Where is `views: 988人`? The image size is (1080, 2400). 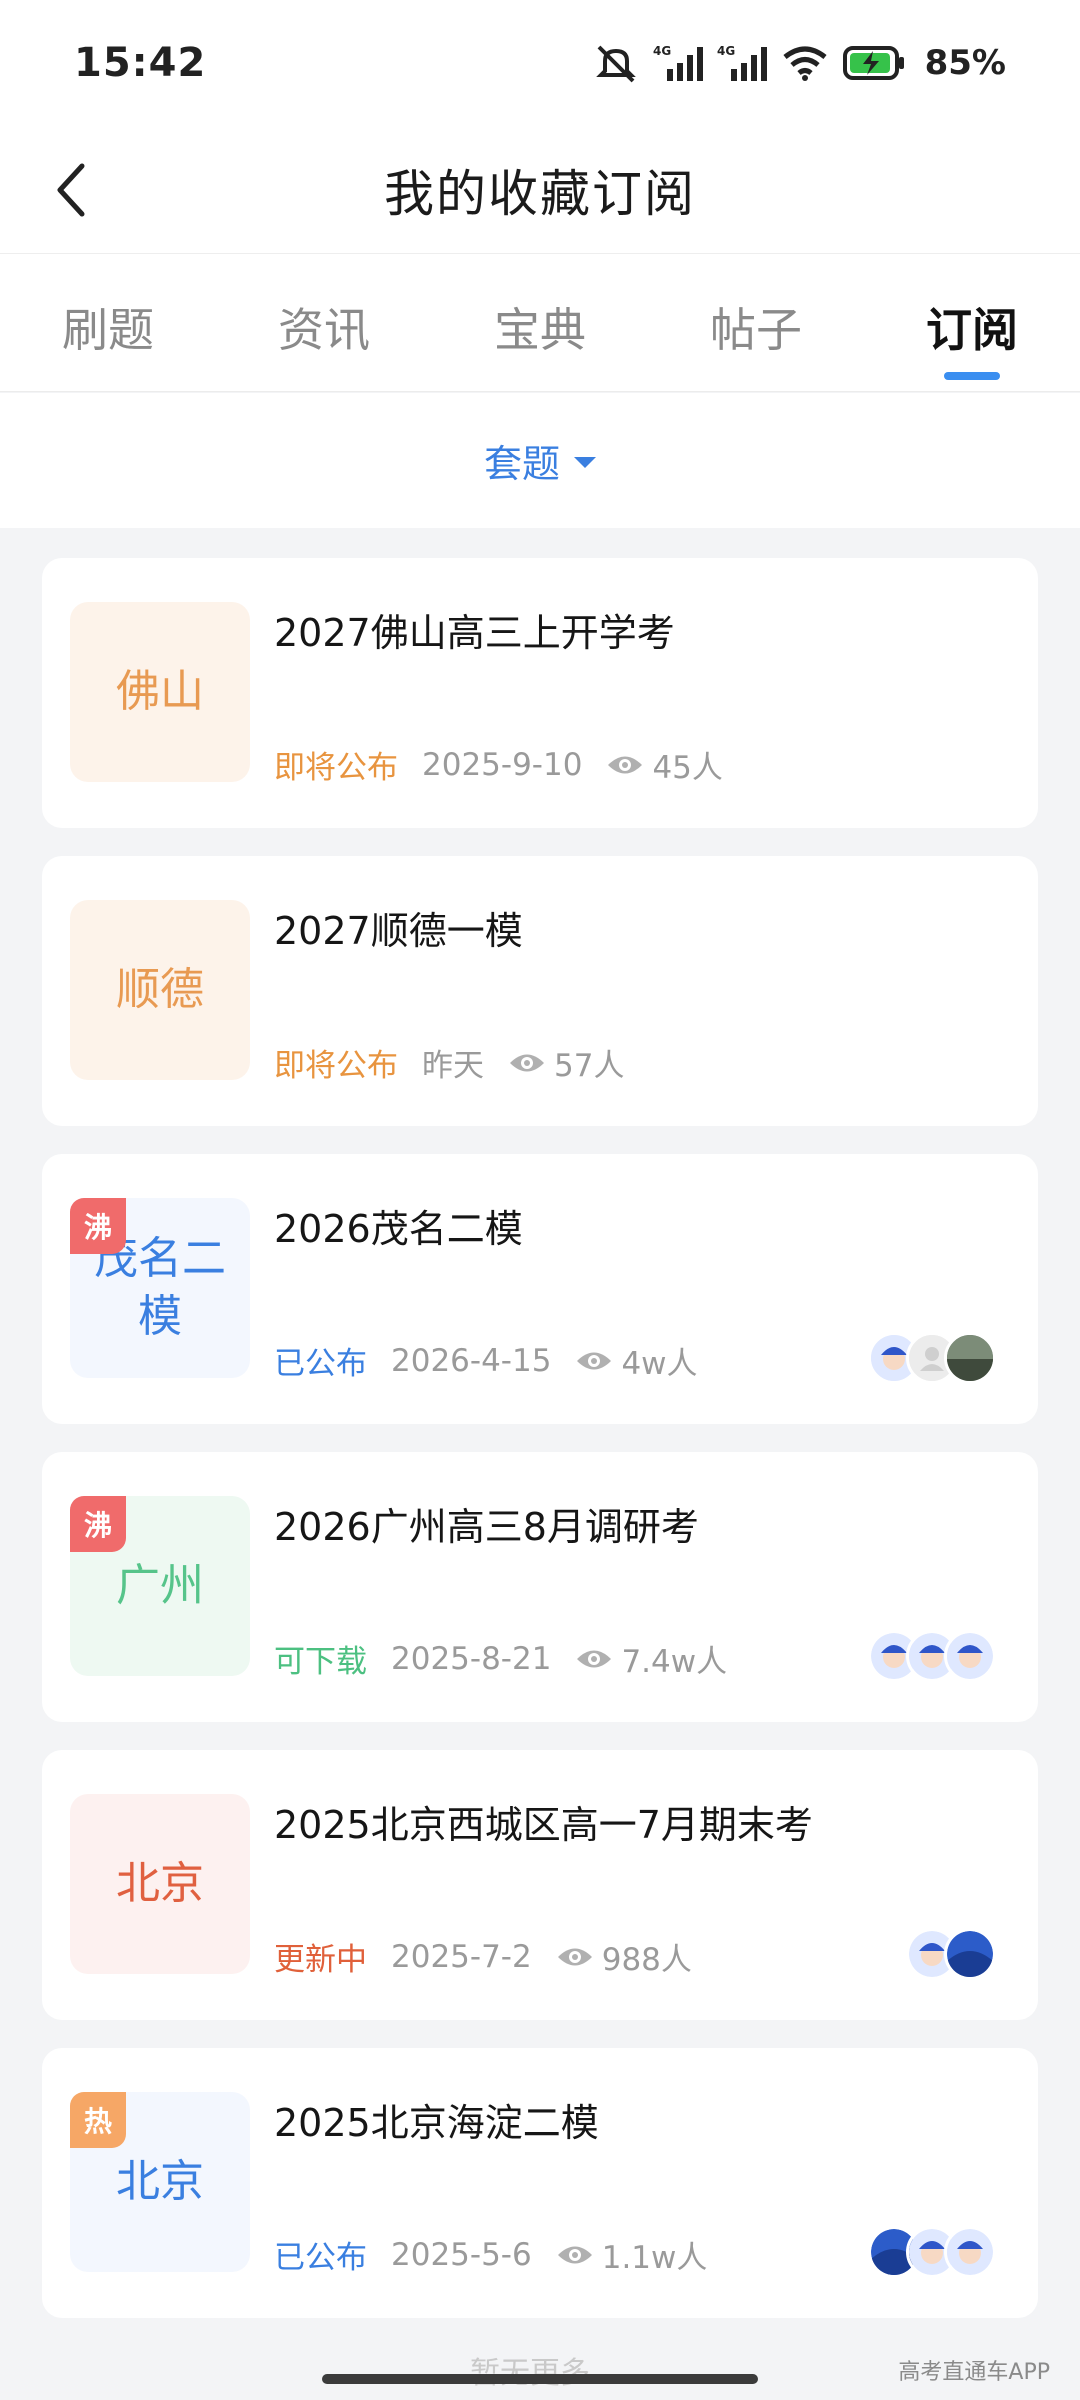 views: 988人 is located at coordinates (624, 1956).